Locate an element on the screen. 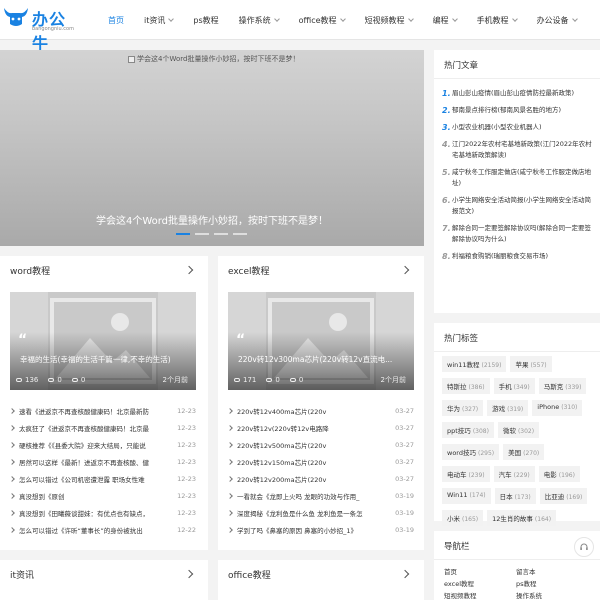 The width and height of the screenshot is (600, 600). hot-article-item: 6. 小学生网络安全活动简报(小学生网络安全活动简报范文) is located at coordinates (517, 206).